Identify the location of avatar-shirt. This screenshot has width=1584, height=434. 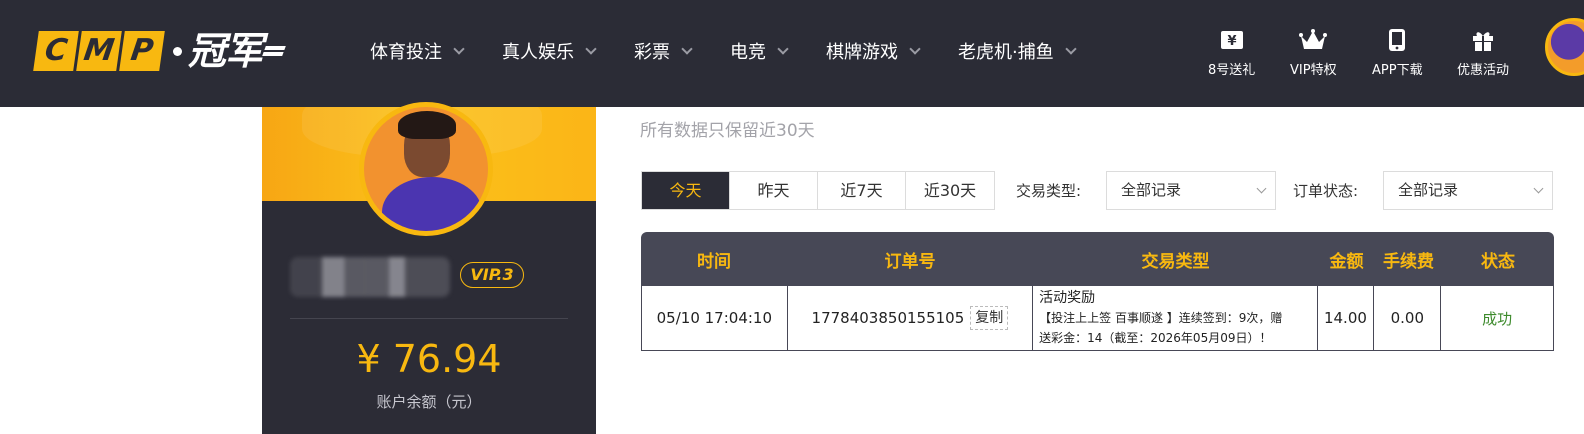
(432, 204).